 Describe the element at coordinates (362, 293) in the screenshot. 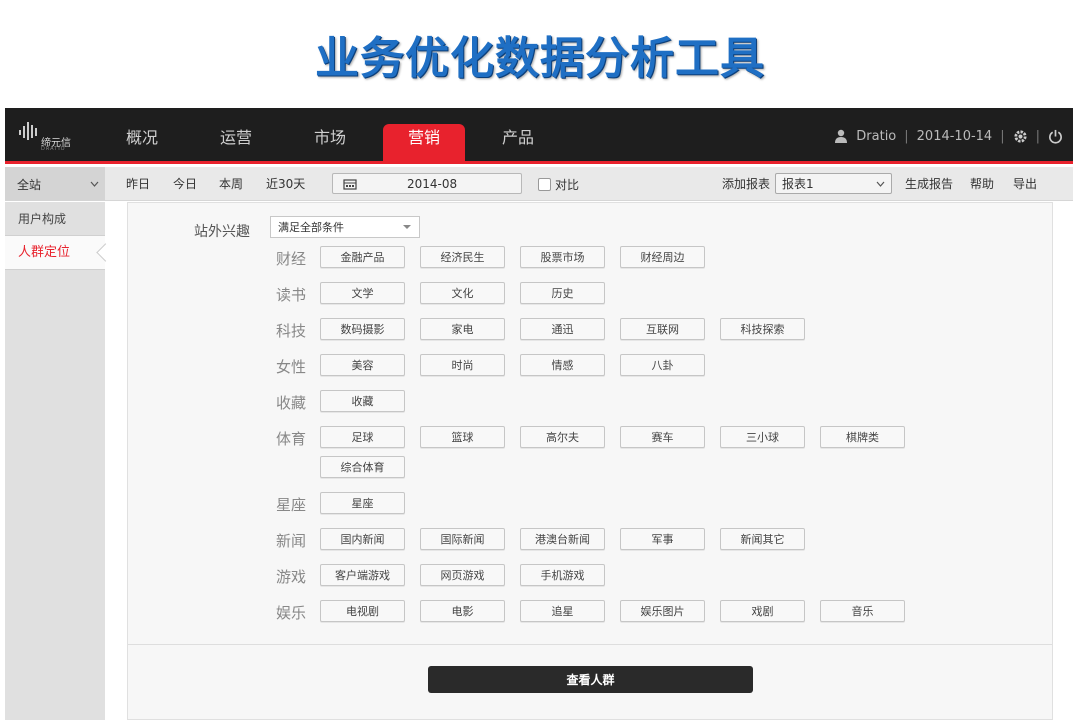

I see `interest-tag: 文学` at that location.